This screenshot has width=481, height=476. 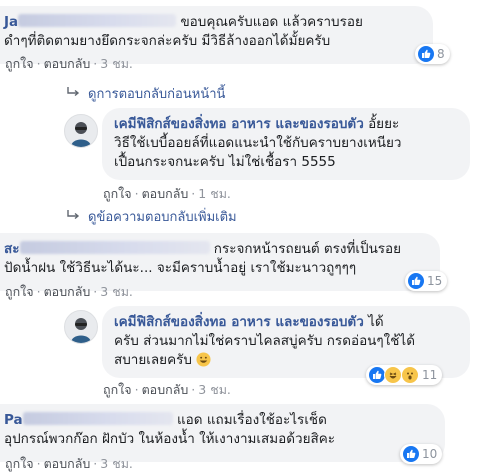 I want to click on comment-text: กระจกหน้ารถยนต์ ตรงที่เป็นรอย, so click(x=307, y=249).